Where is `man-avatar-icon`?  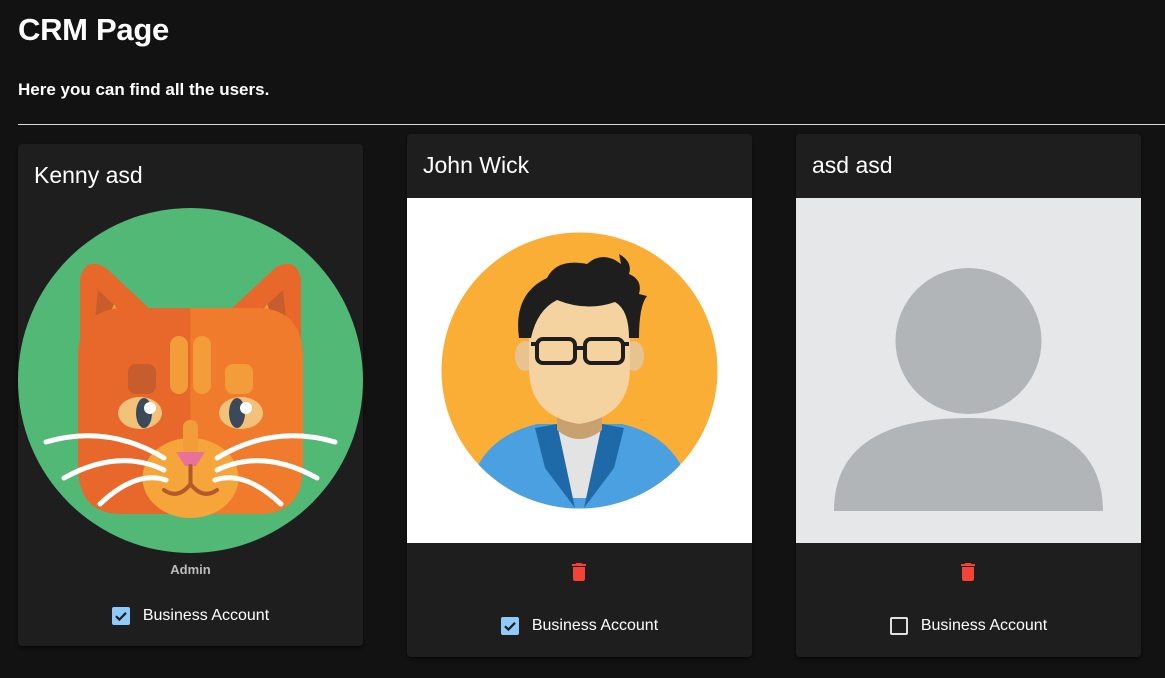
man-avatar-icon is located at coordinates (579, 370).